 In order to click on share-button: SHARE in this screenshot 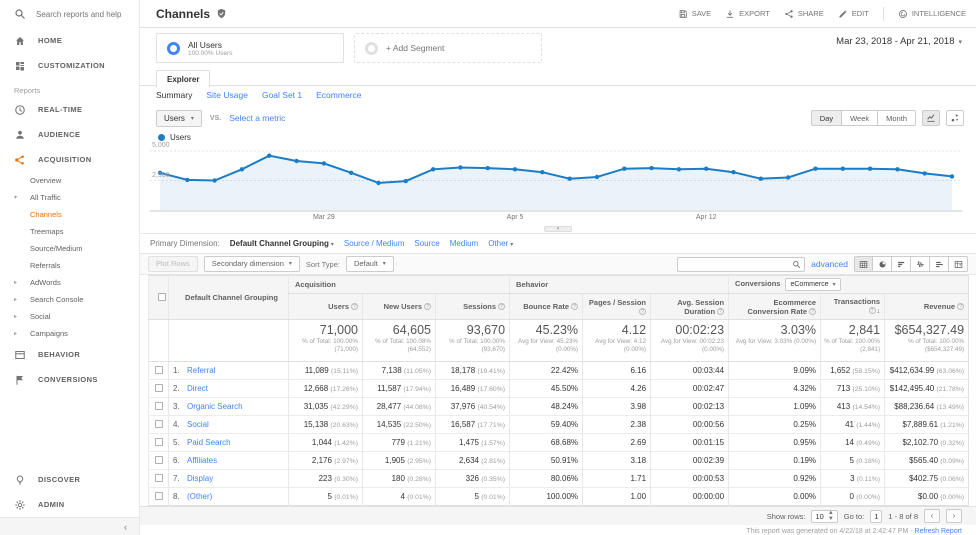, I will do `click(804, 14)`.